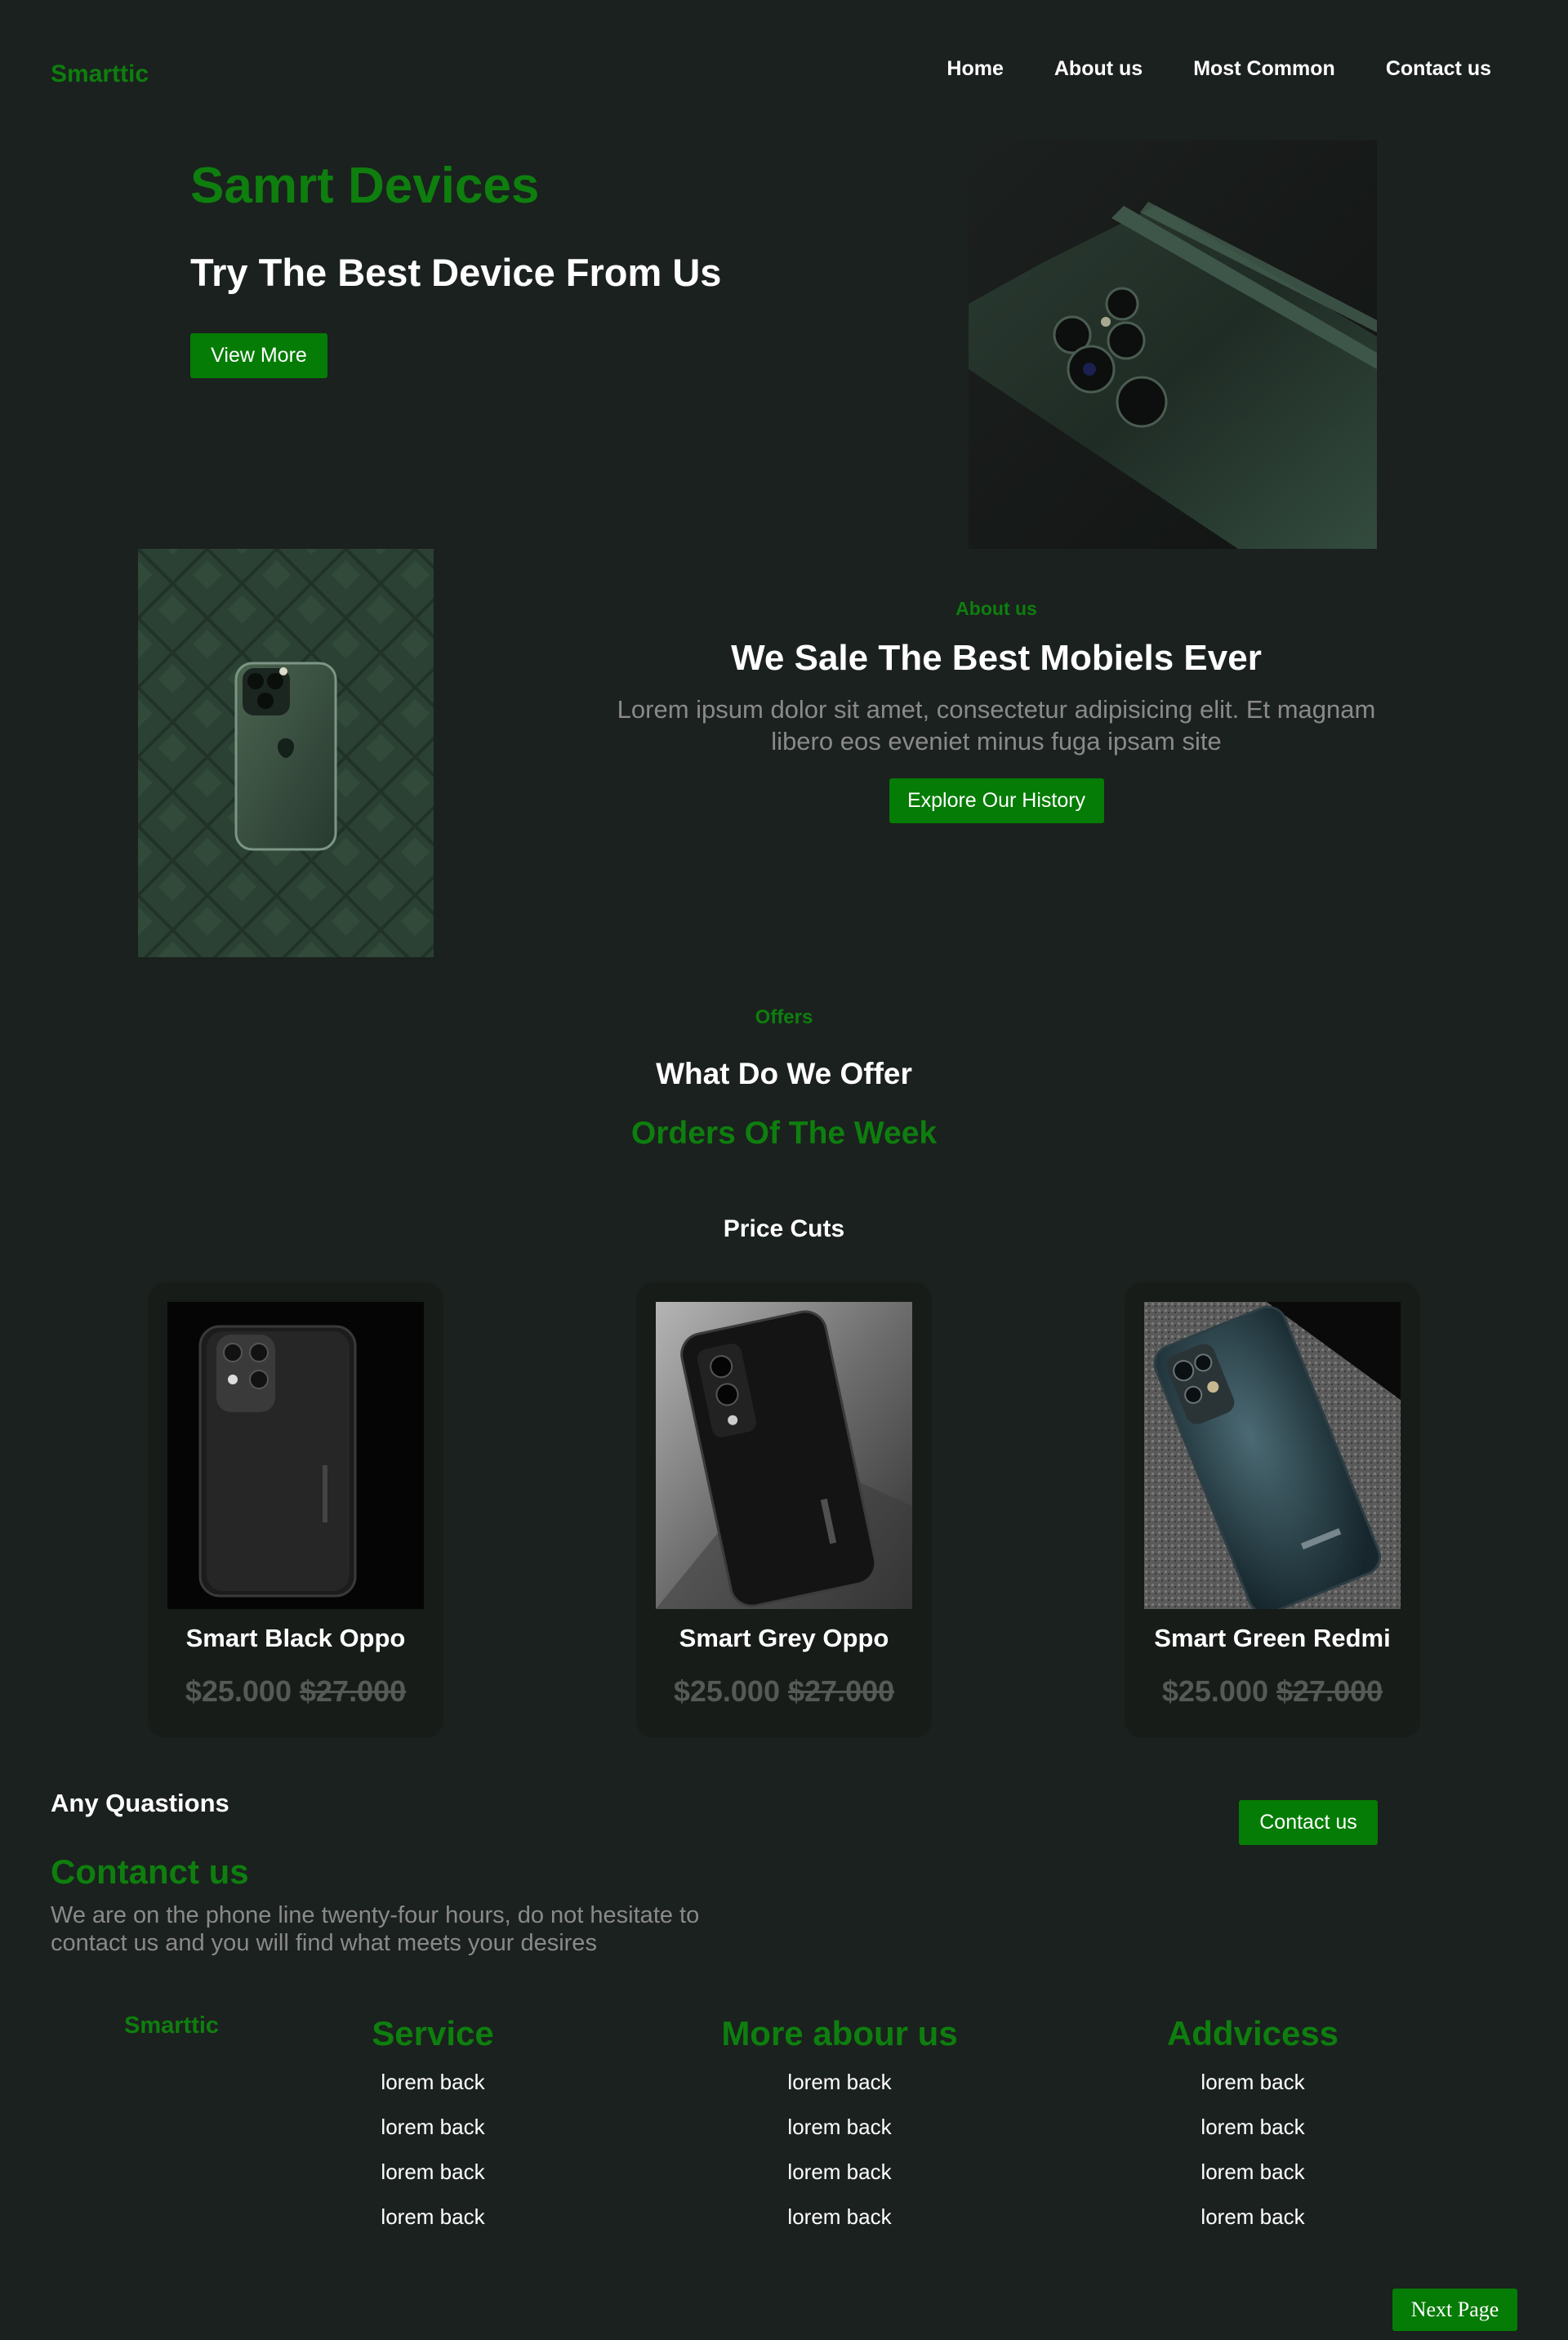 The image size is (1568, 2340). I want to click on offers-subtitle: Orders Of The Week, so click(784, 1133).